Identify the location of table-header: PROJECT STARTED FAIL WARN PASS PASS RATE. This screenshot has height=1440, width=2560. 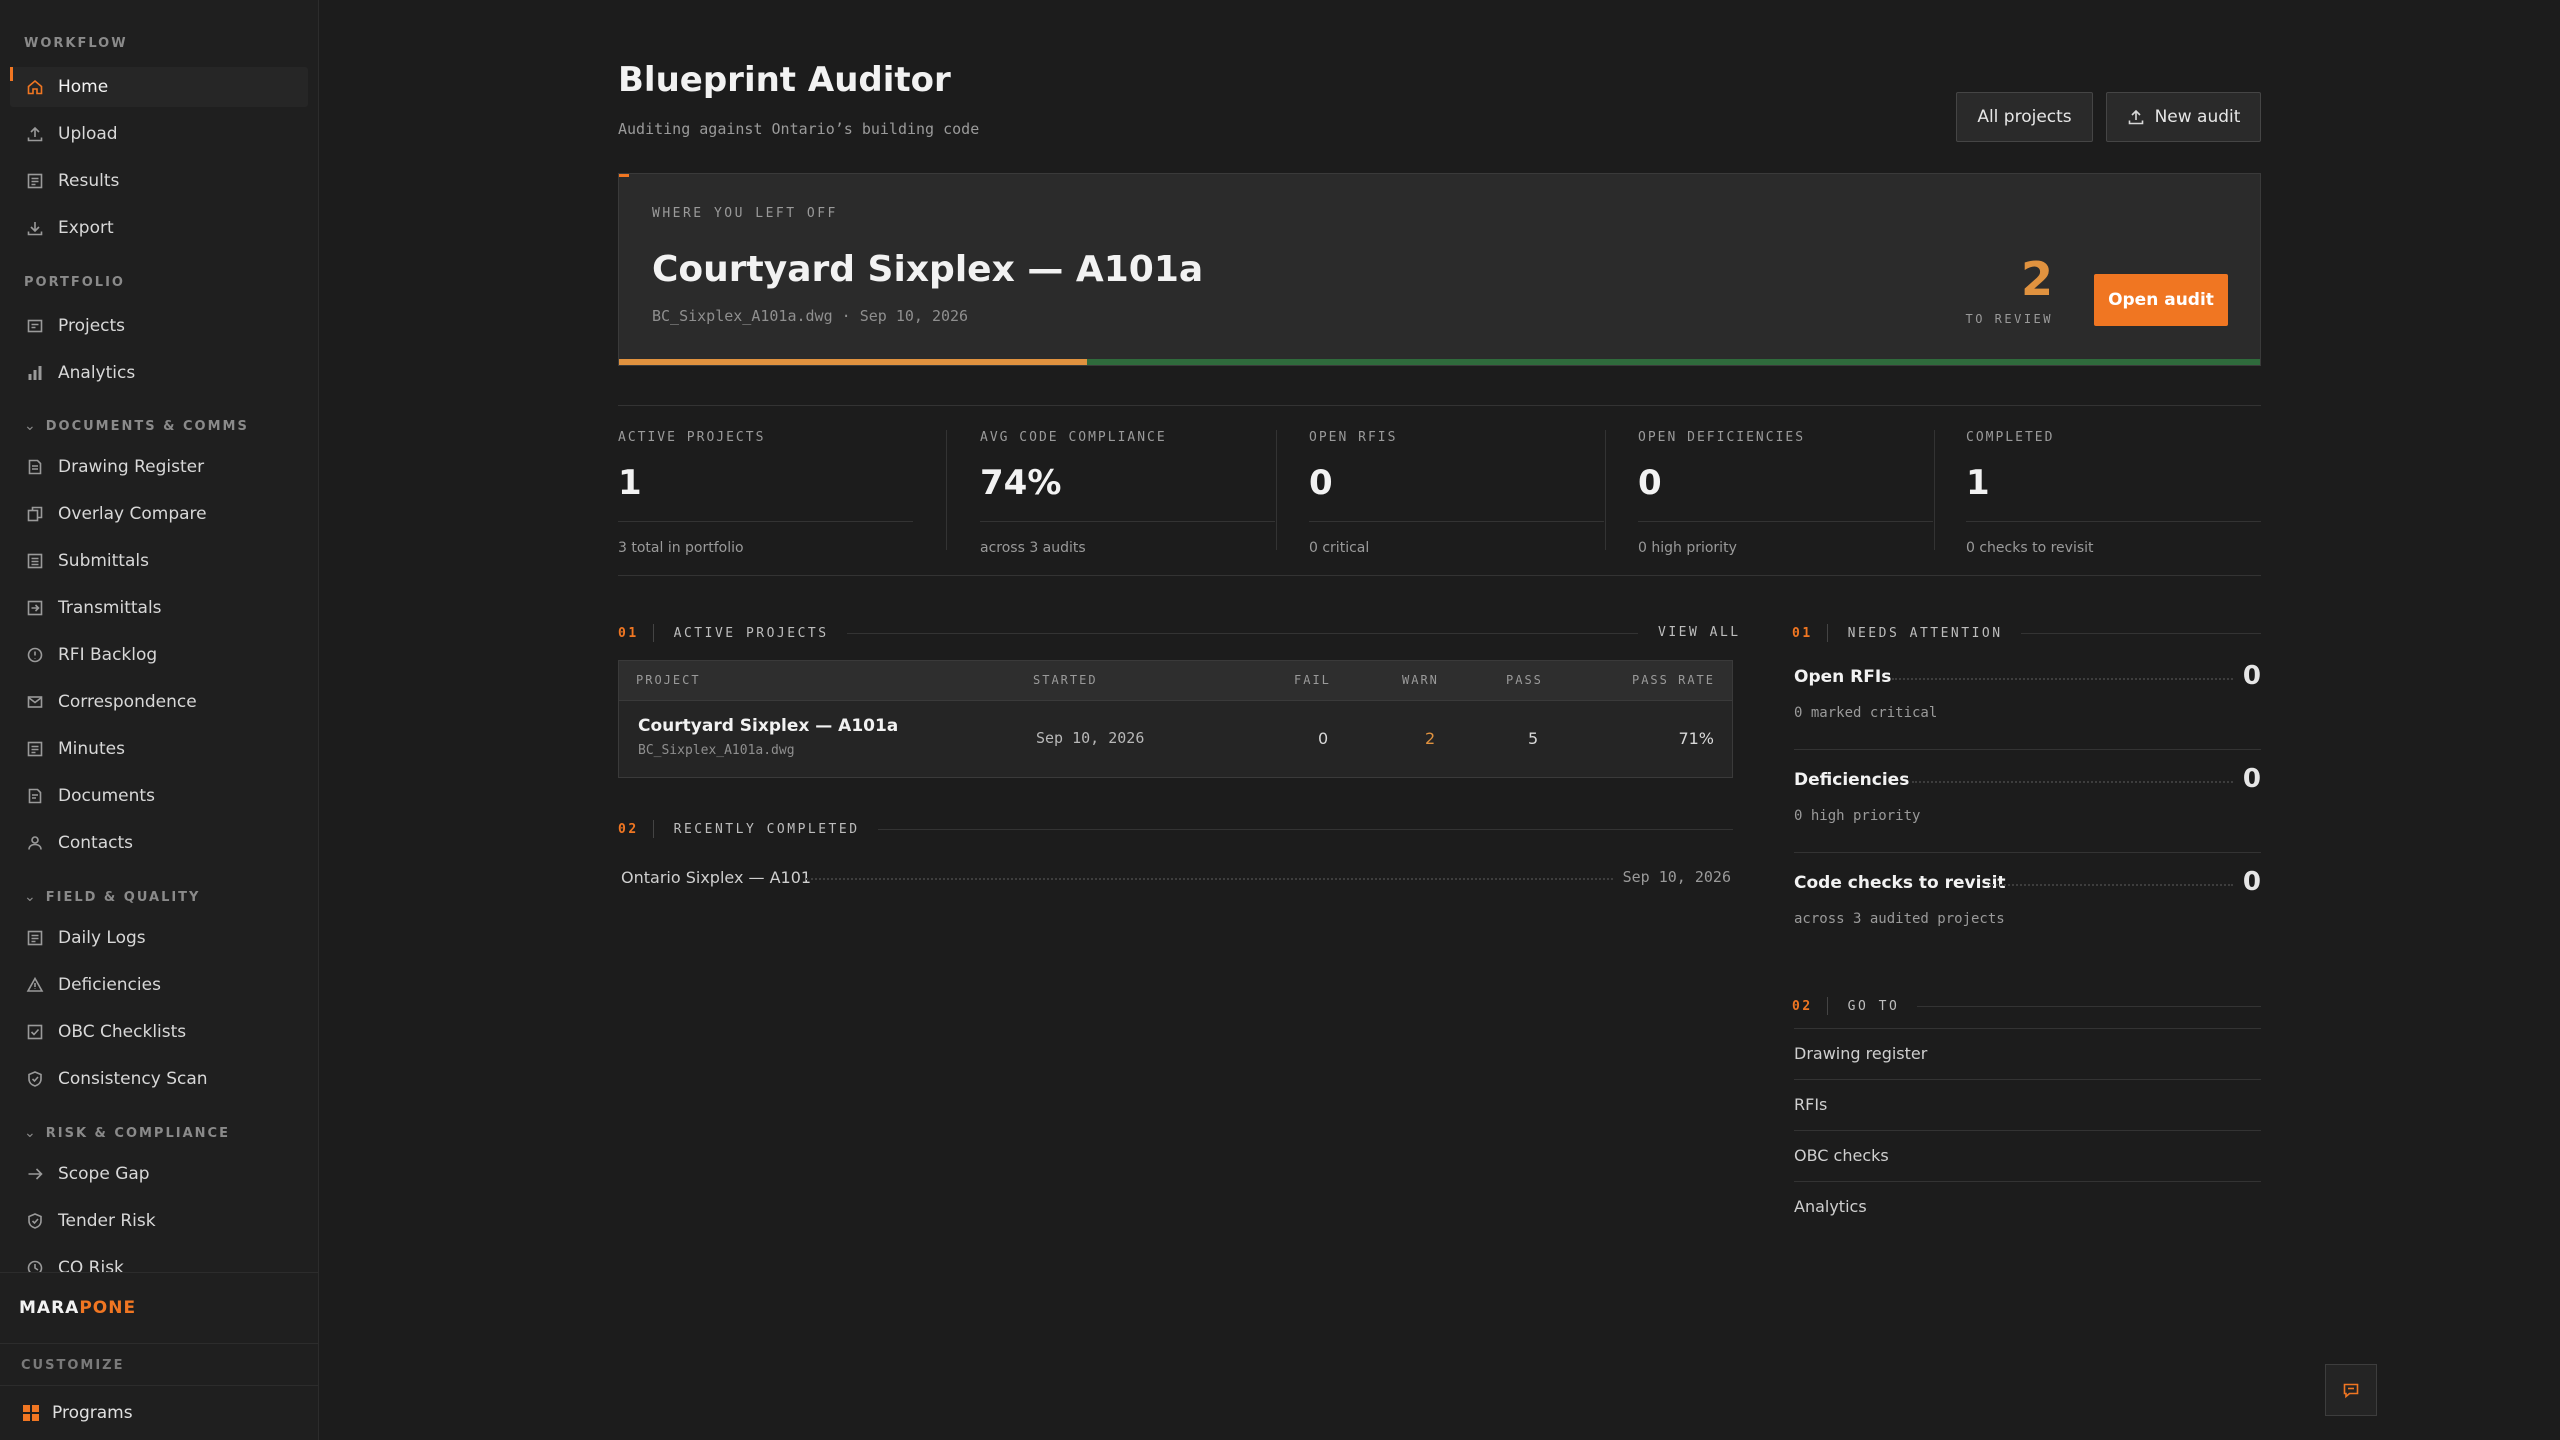
(1175, 681).